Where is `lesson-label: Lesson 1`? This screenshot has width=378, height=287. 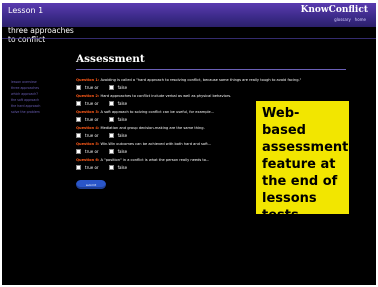
lesson-label: Lesson 1 is located at coordinates (26, 10).